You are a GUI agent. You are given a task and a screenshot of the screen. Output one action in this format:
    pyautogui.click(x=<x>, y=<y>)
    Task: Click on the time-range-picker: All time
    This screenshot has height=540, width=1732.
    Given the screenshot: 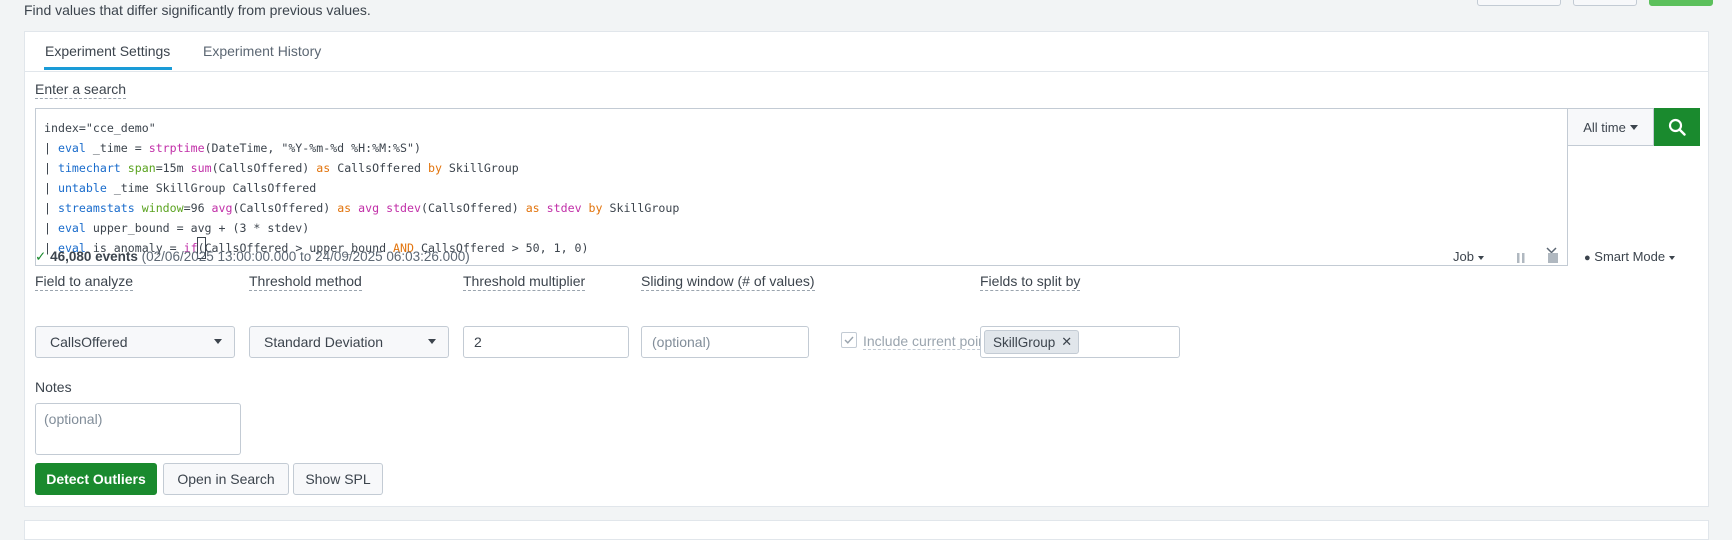 What is the action you would take?
    pyautogui.click(x=1611, y=127)
    